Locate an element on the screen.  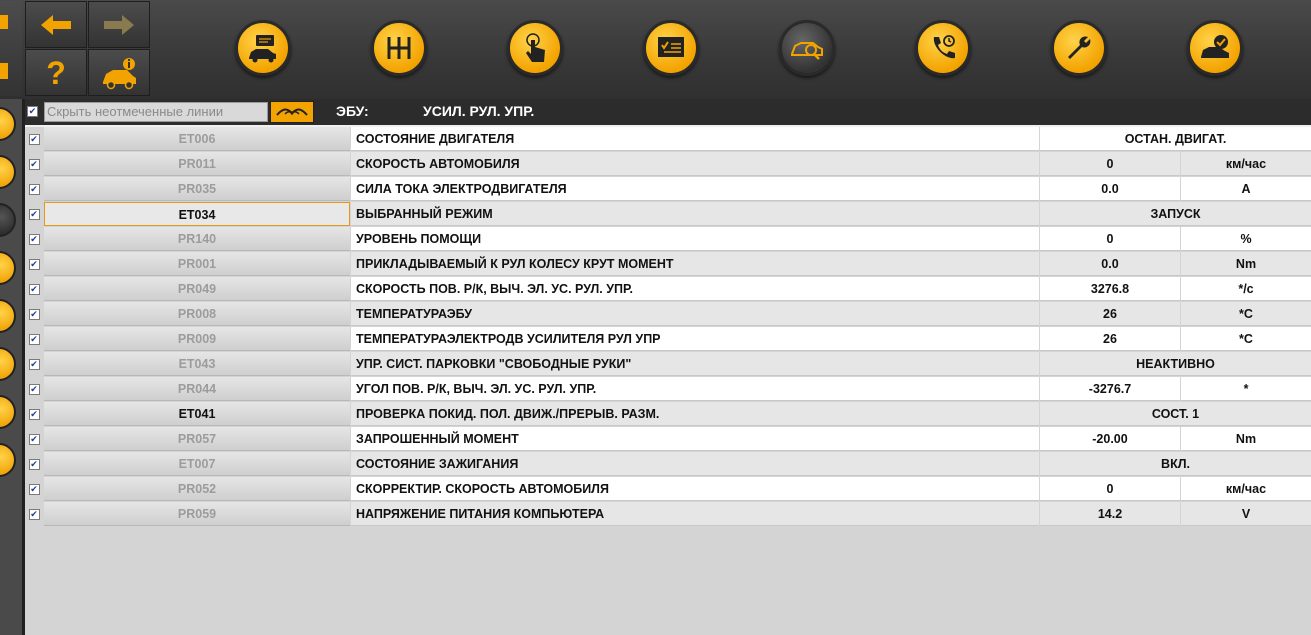
row-name: ТЕМПЕРАТУРАЭБУ is located at coordinates (695, 314).